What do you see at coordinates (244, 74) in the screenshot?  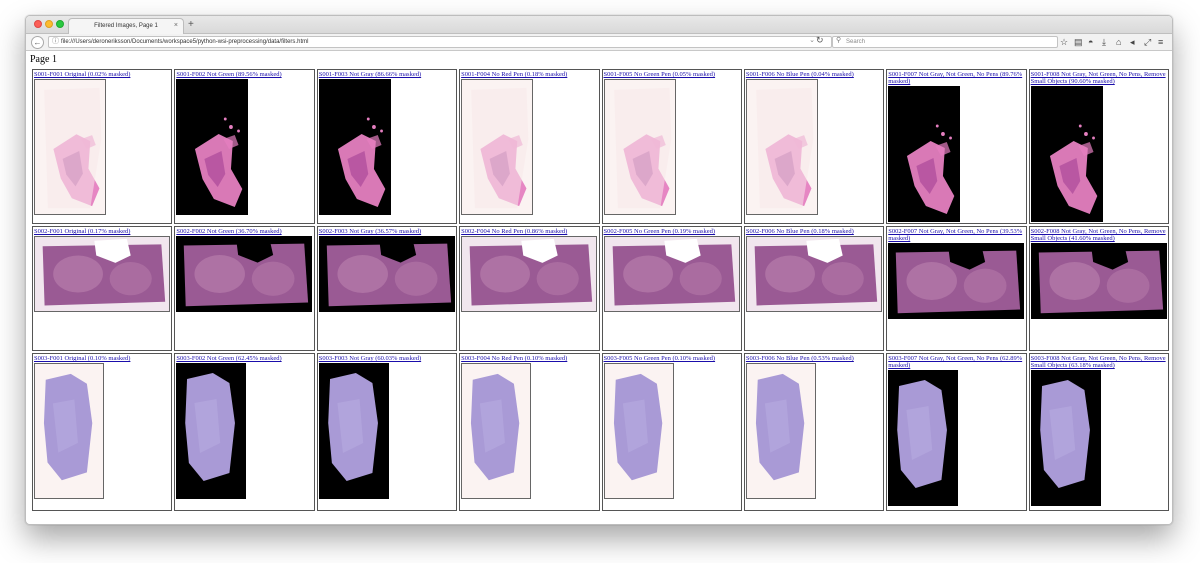 I see `filter-link: S001-F002 Not Green (89.56% masked)` at bounding box center [244, 74].